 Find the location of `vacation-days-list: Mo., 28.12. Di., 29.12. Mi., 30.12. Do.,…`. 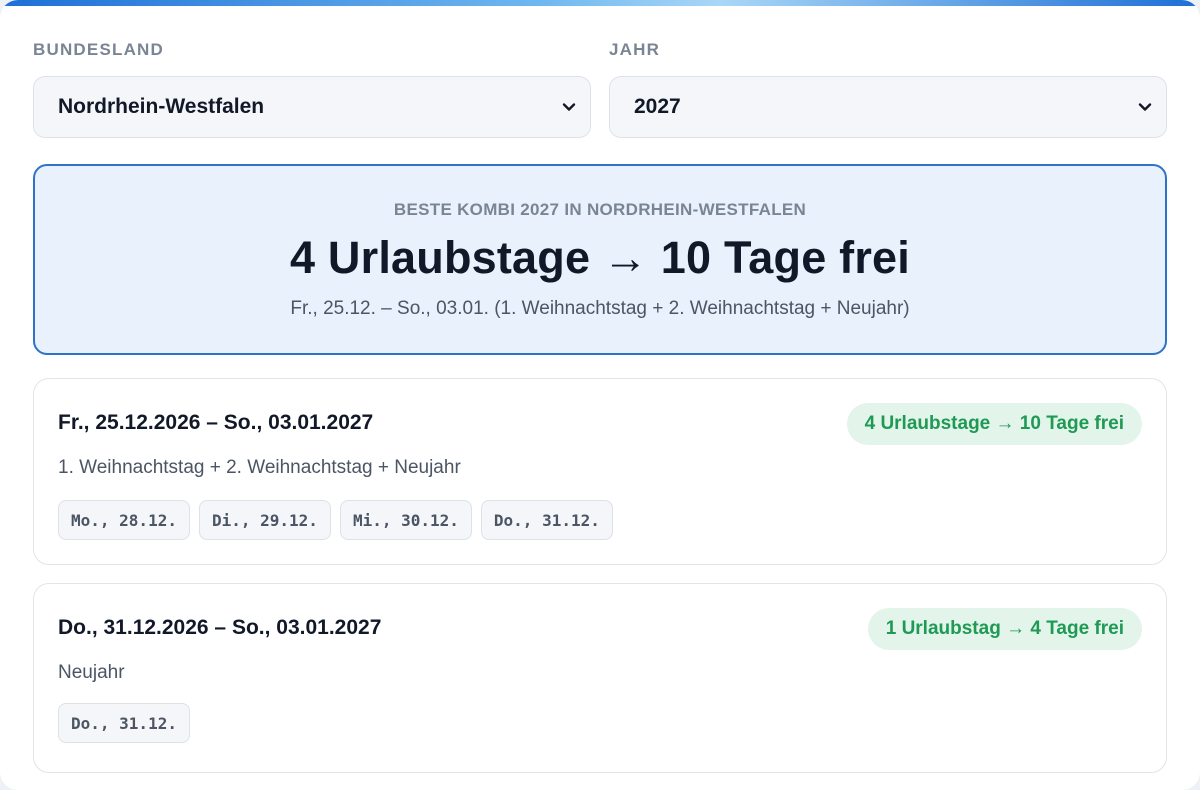

vacation-days-list: Mo., 28.12. Di., 29.12. Mi., 30.12. Do.,… is located at coordinates (335, 520).